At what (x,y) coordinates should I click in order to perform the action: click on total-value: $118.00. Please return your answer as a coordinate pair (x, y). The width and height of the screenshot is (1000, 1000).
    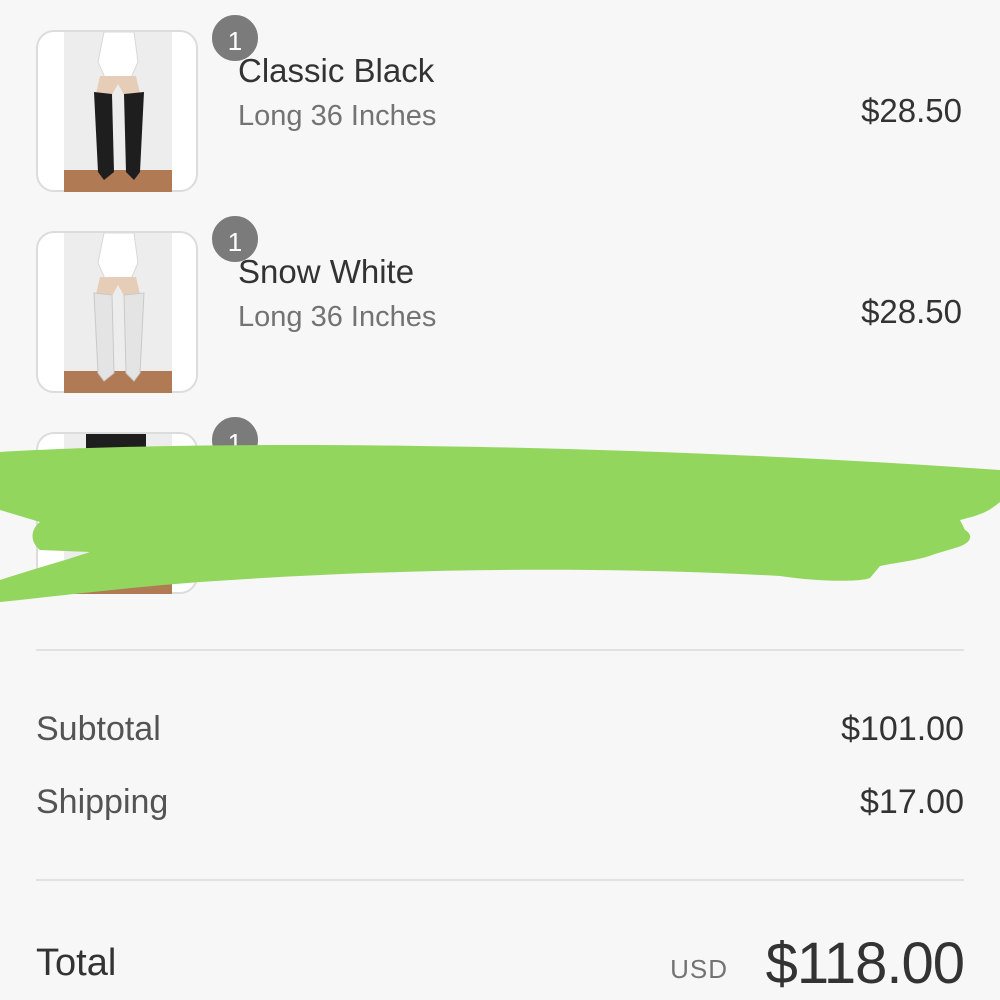
    Looking at the image, I should click on (865, 963).